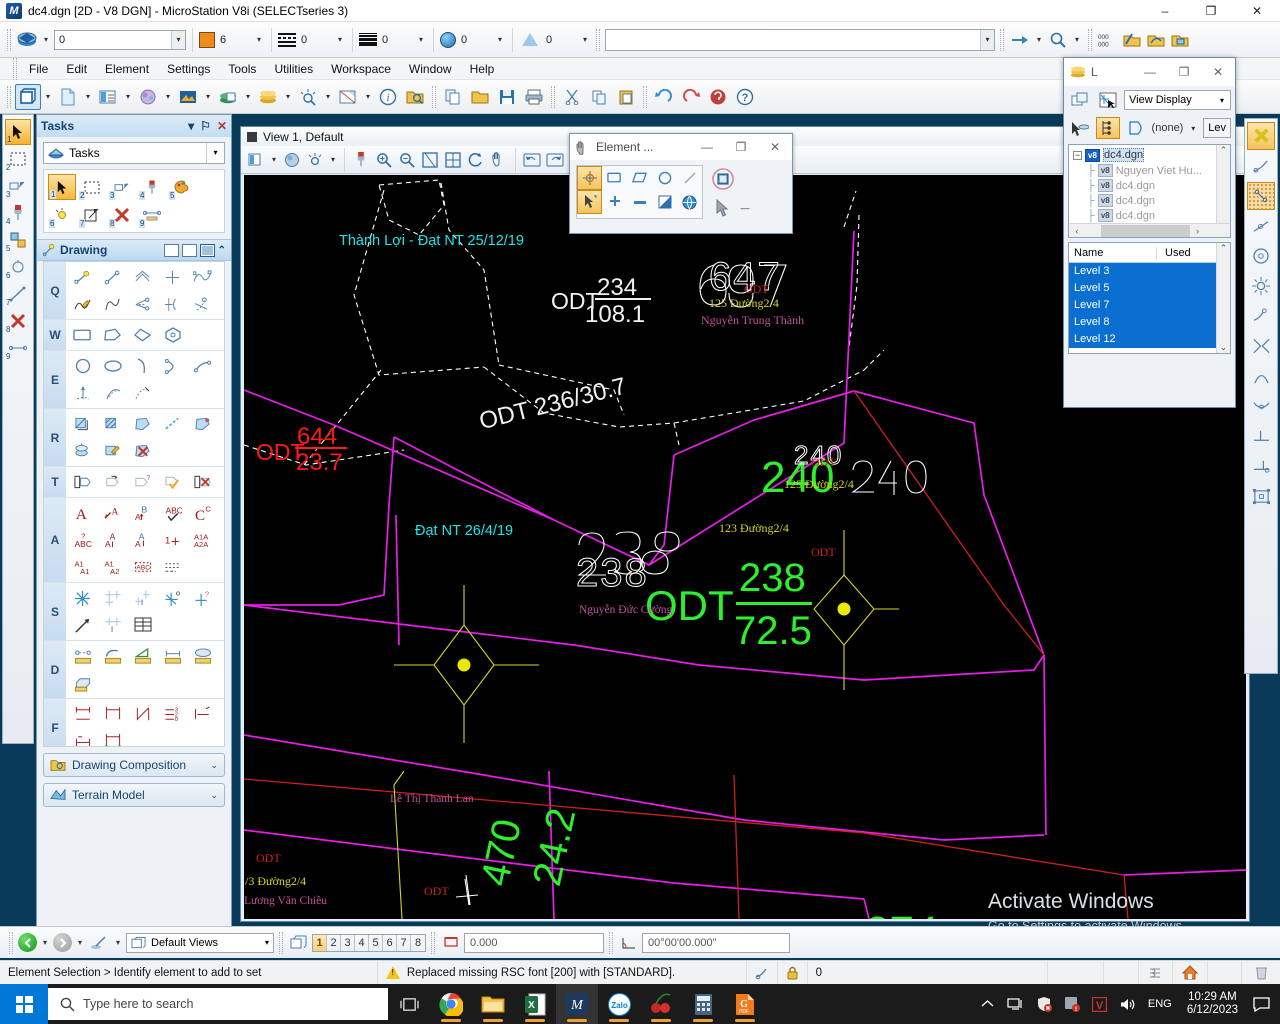 This screenshot has height=1024, width=1280. I want to click on undo-caret: ▾, so click(1039, 39).